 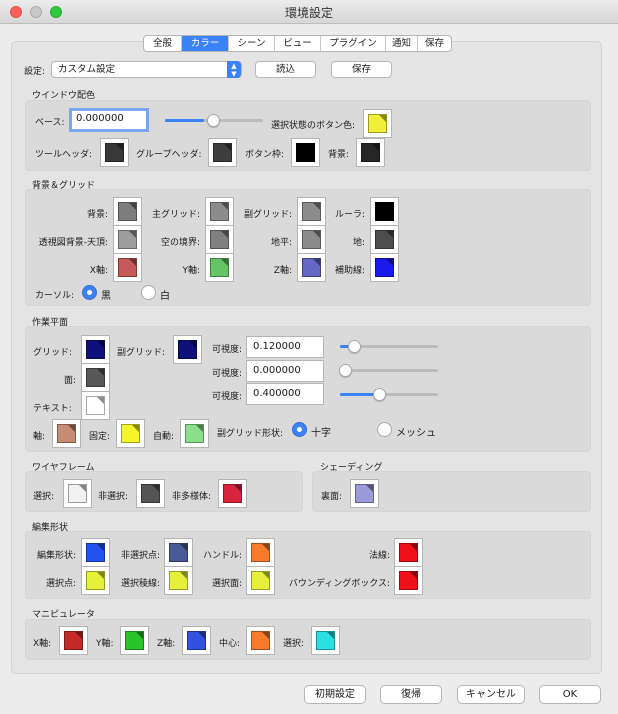 What do you see at coordinates (250, 434) in the screenshot?
I see `subgrid-shape-label: 副グリッド形状:` at bounding box center [250, 434].